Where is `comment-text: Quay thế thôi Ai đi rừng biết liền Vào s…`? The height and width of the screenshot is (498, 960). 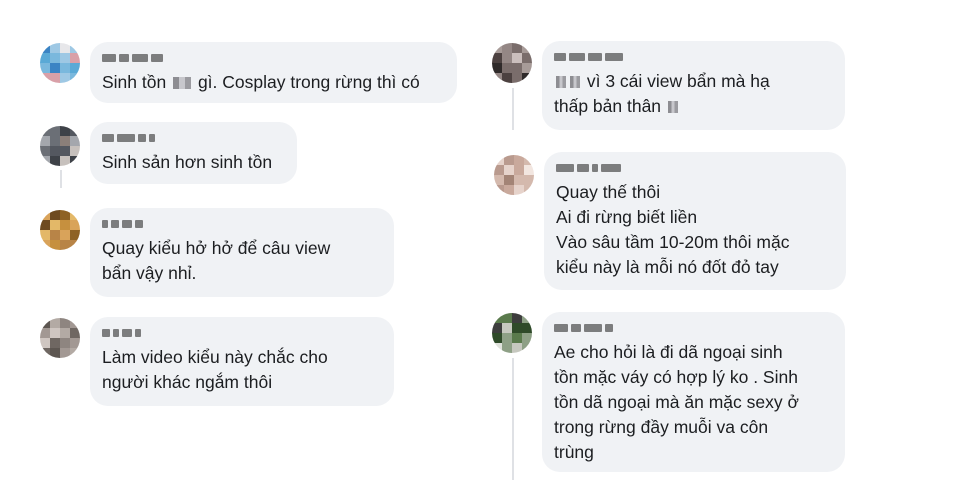
comment-text: Quay thế thôi Ai đi rừng biết liền Vào s… is located at coordinates (673, 229).